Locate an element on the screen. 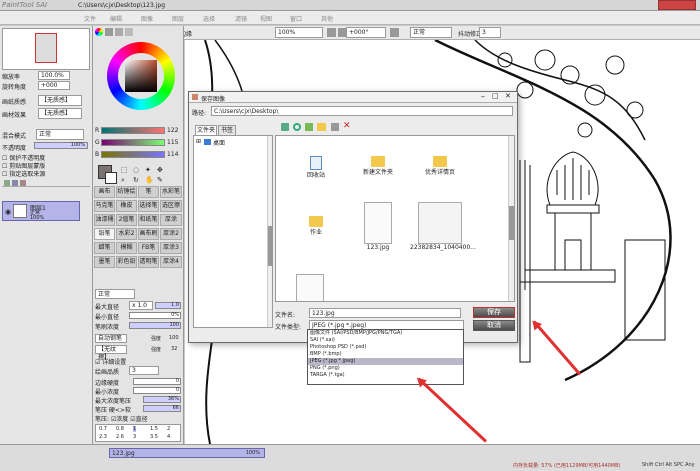 This screenshot has width=700, height=471. tab-bookmarks: 书签 is located at coordinates (227, 130).